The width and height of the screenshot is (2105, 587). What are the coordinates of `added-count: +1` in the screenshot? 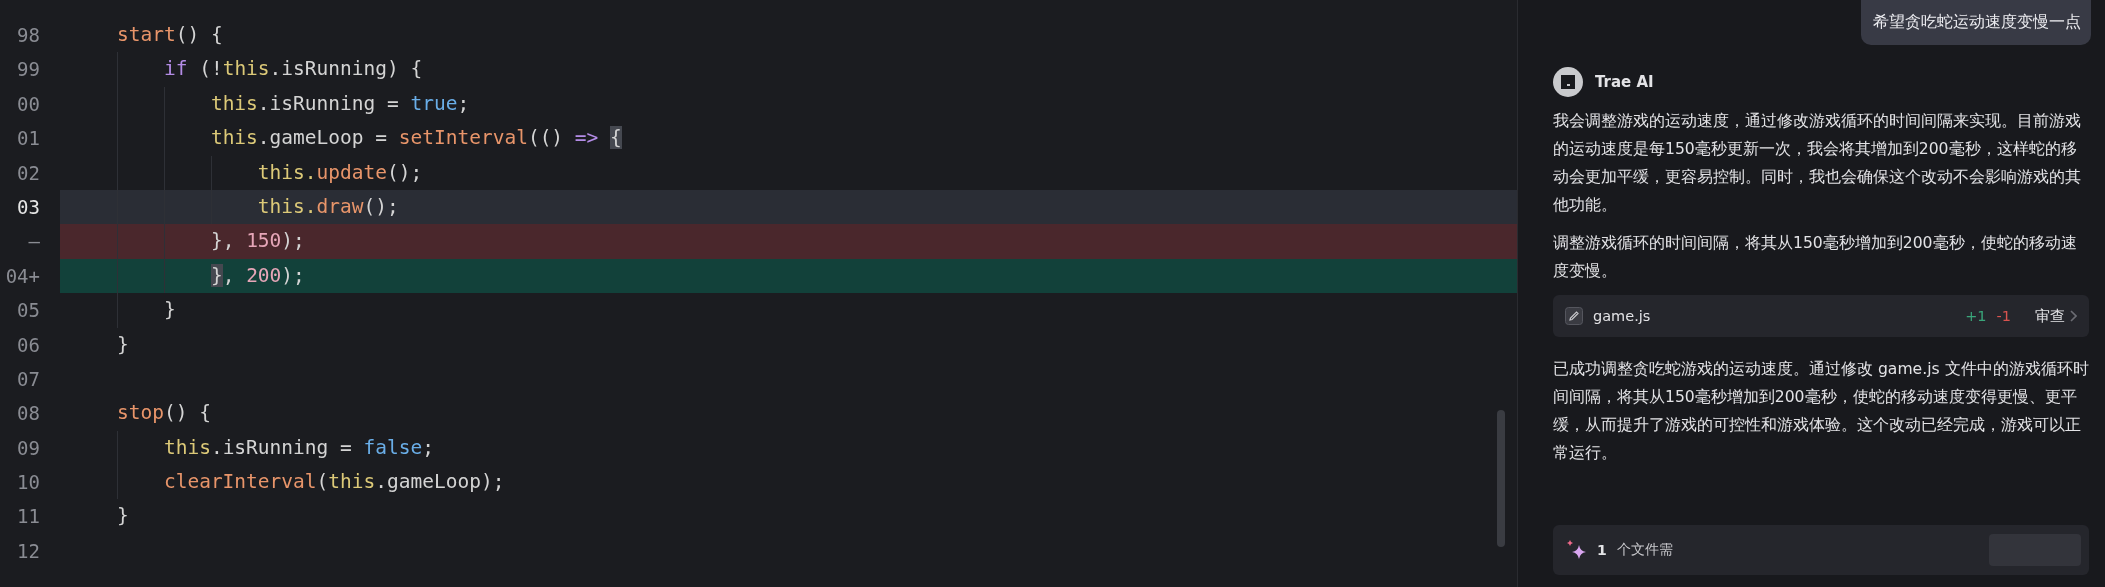 It's located at (1976, 316).